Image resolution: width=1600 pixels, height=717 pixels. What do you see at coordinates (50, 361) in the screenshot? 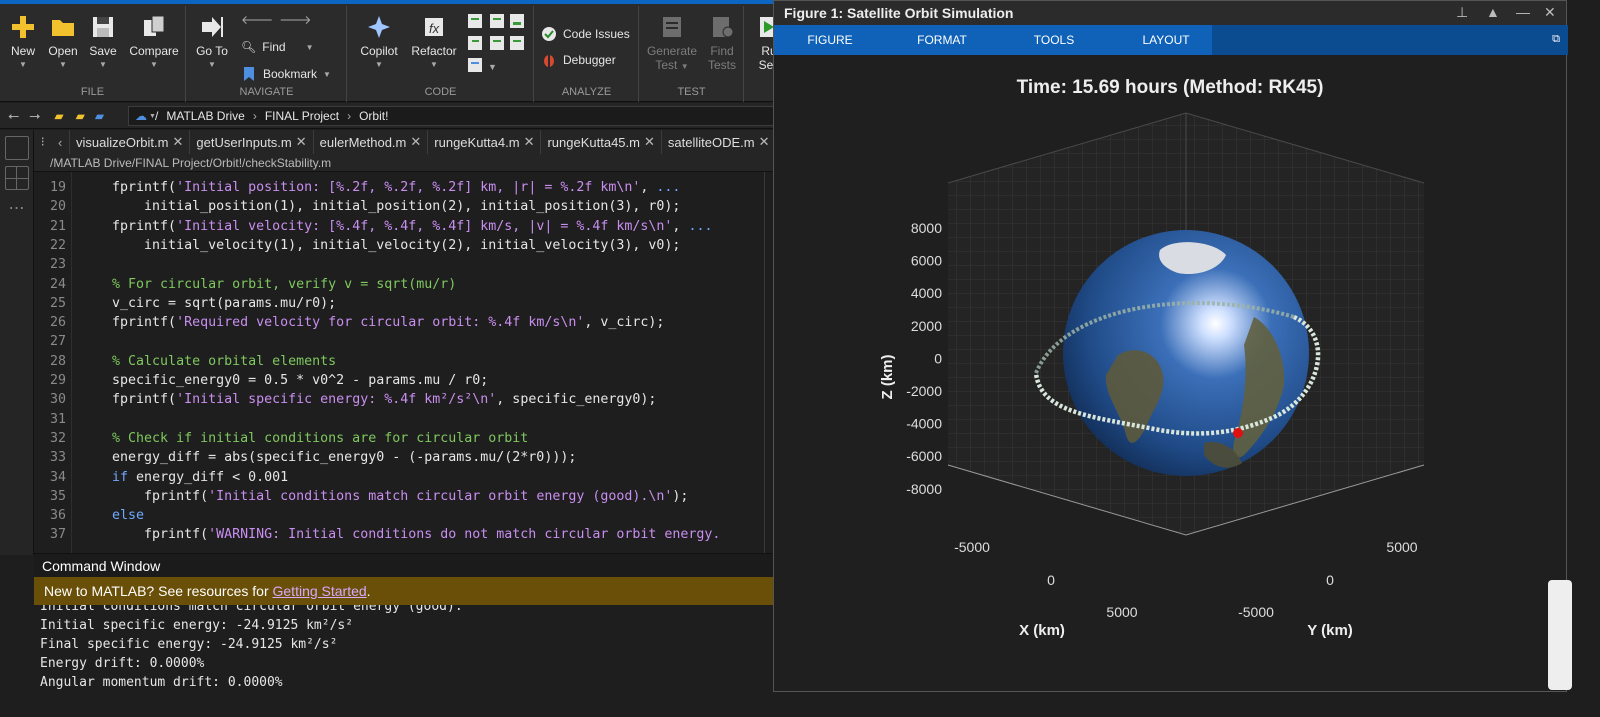
I see `line-number: 28` at bounding box center [50, 361].